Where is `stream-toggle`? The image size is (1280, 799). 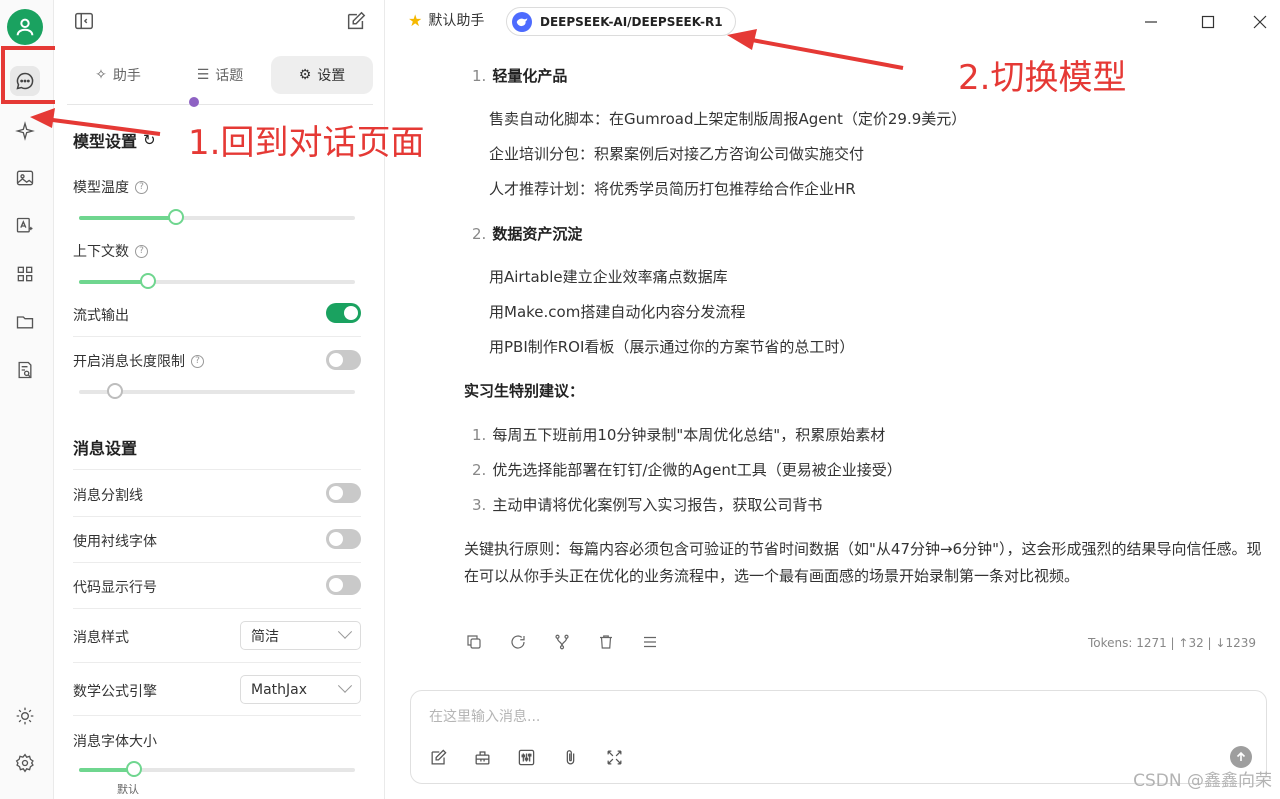
stream-toggle is located at coordinates (343, 313).